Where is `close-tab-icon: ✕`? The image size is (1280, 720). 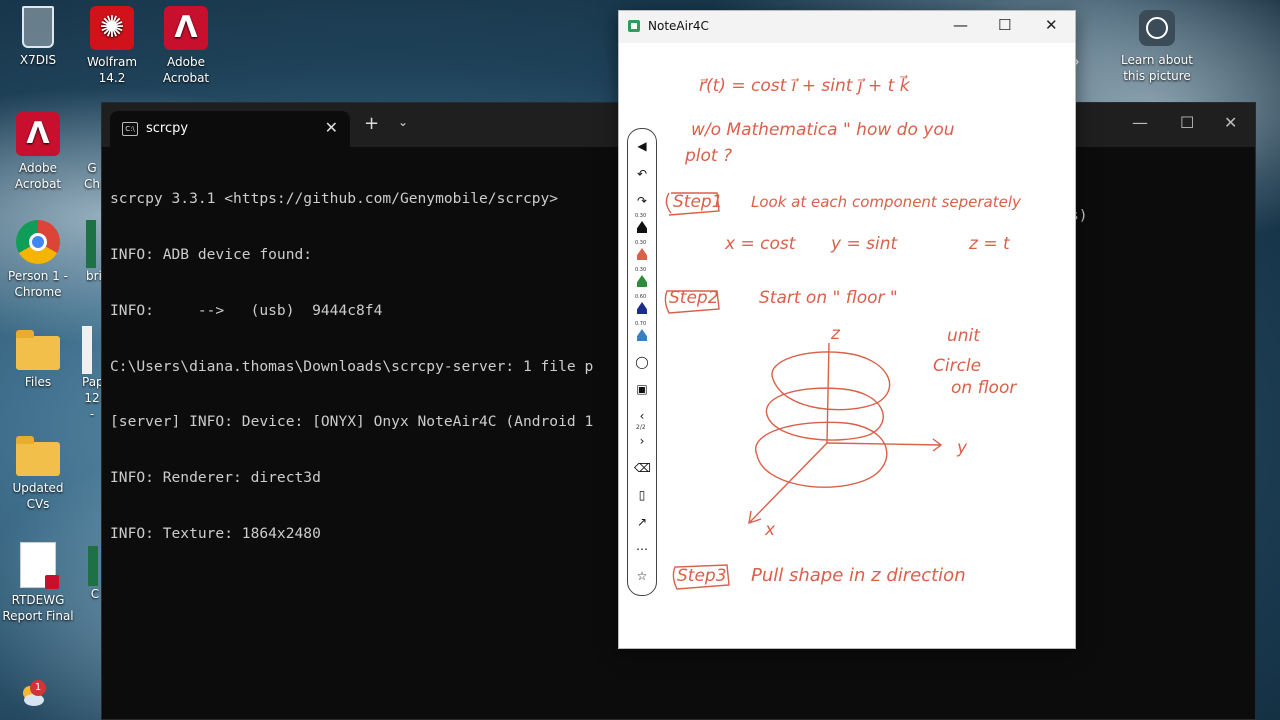
close-tab-icon: ✕ is located at coordinates (331, 127).